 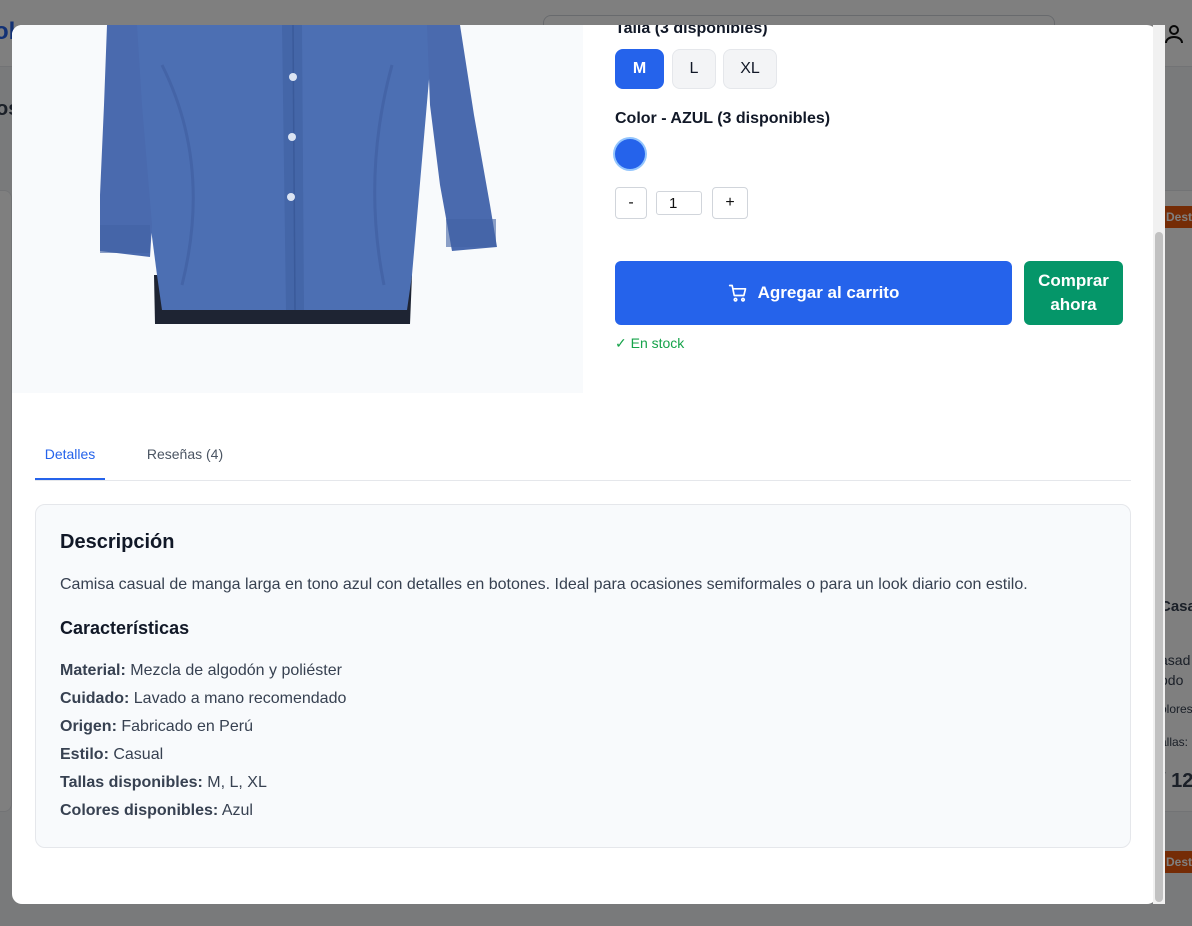 I want to click on product-tabs: Detalles Reseñas (4), so click(x=583, y=455).